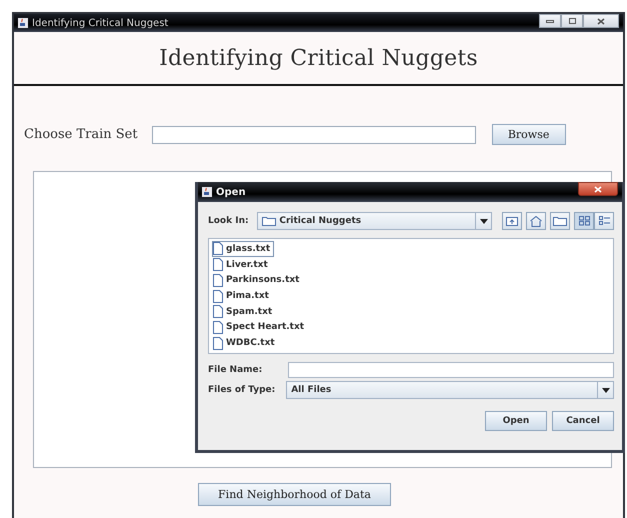 This screenshot has width=627, height=518. Describe the element at coordinates (229, 221) in the screenshot. I see `look-in-label: Look In:` at that location.